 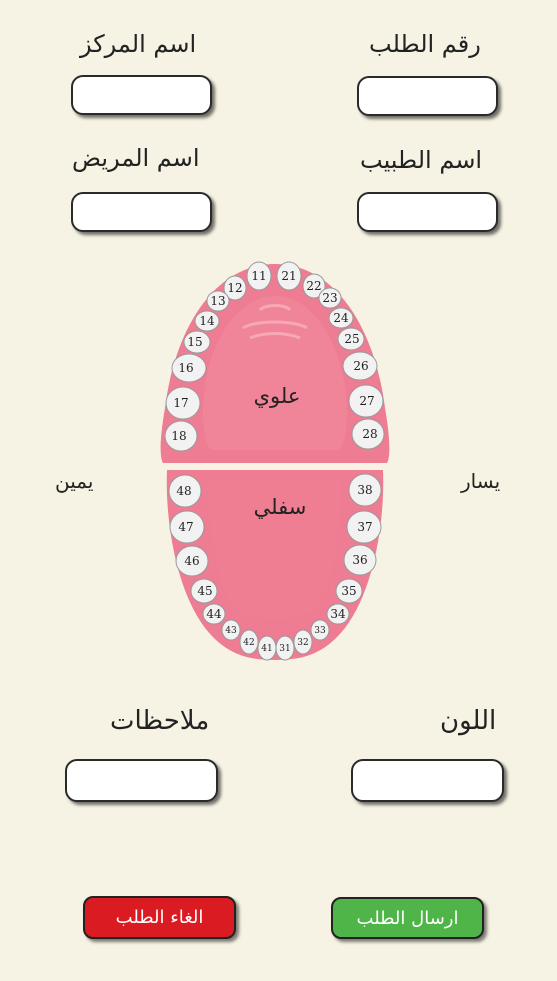 I want to click on tooth-32: 32, so click(x=303, y=642).